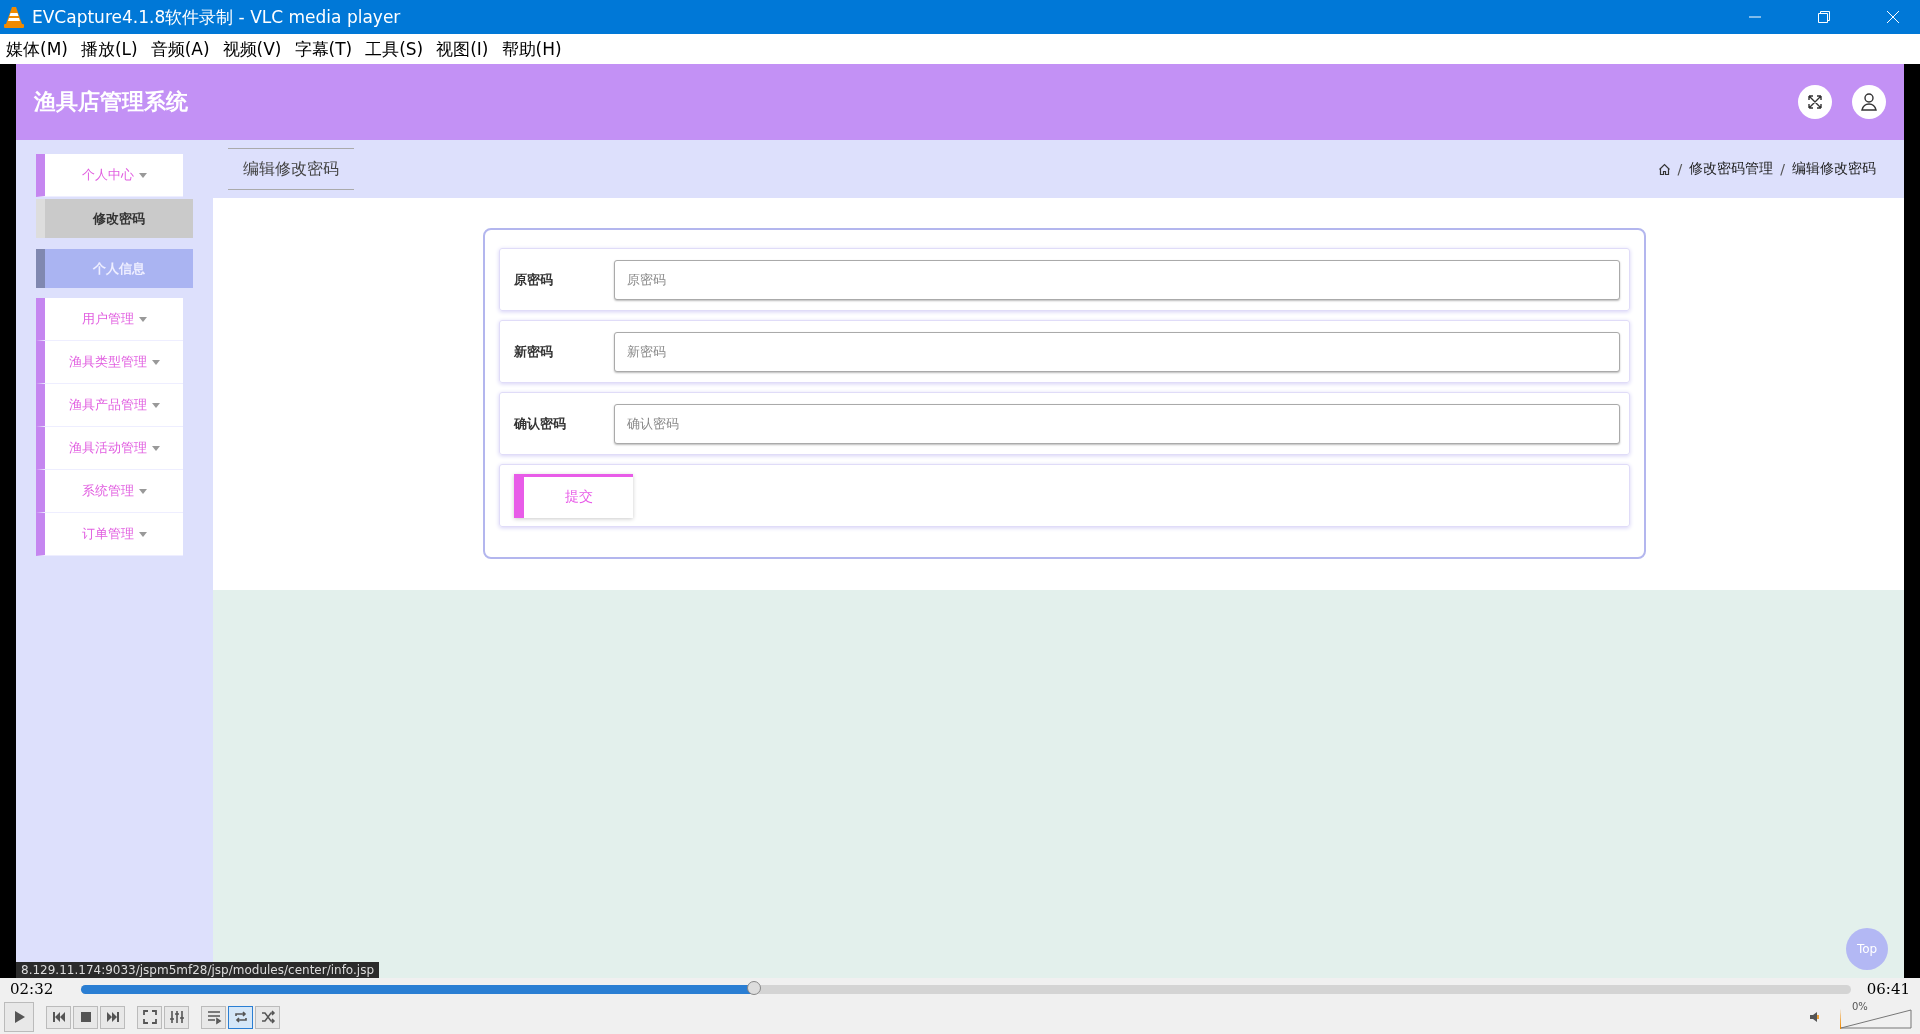 The height and width of the screenshot is (1034, 1920). Describe the element at coordinates (180, 49) in the screenshot. I see `menu-item: 音频(A)` at that location.